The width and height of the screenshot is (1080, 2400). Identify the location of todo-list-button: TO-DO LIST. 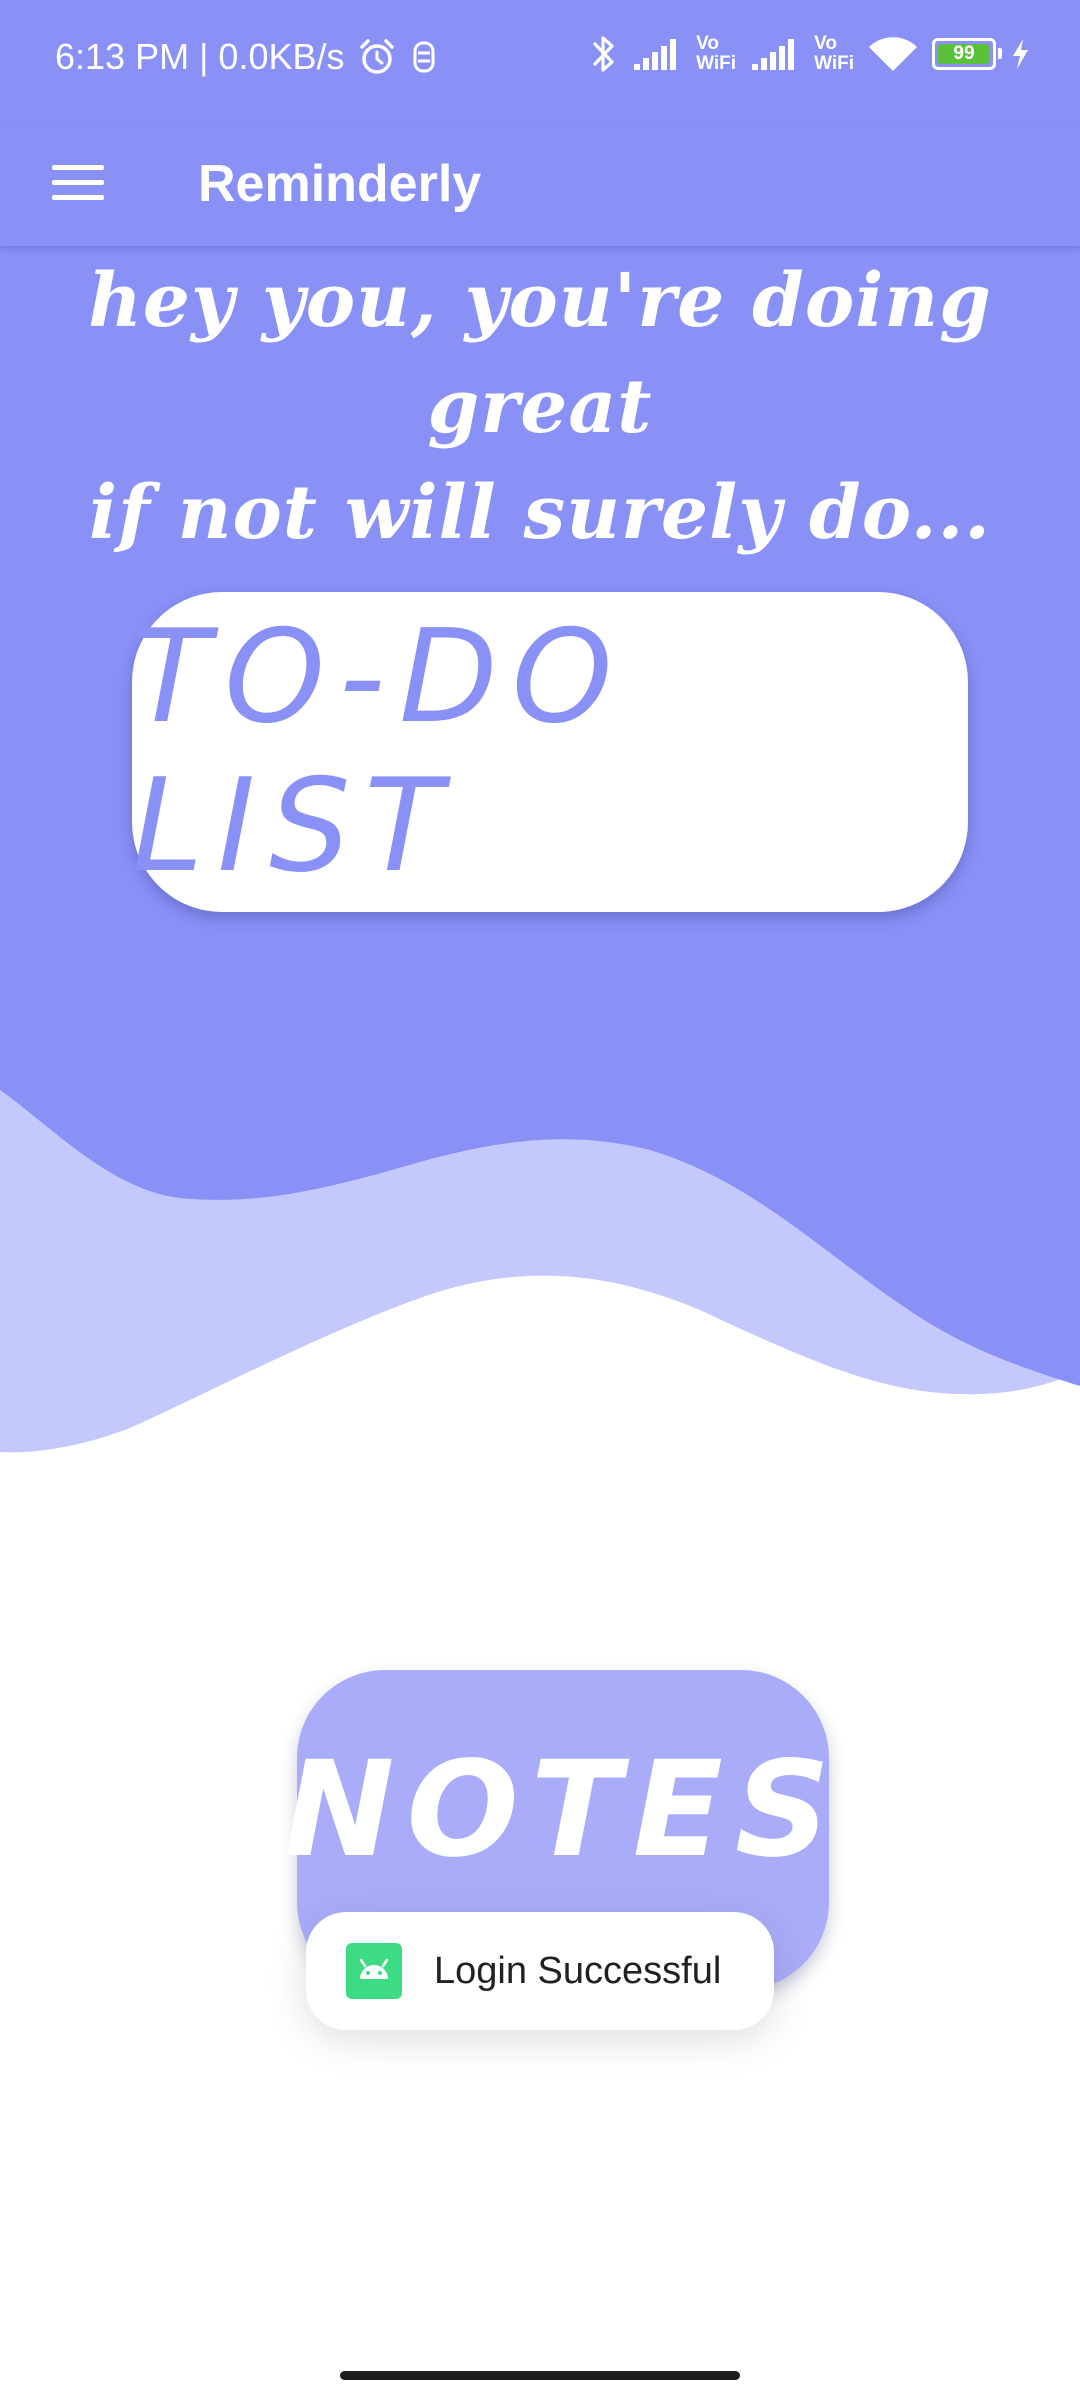
(550, 752).